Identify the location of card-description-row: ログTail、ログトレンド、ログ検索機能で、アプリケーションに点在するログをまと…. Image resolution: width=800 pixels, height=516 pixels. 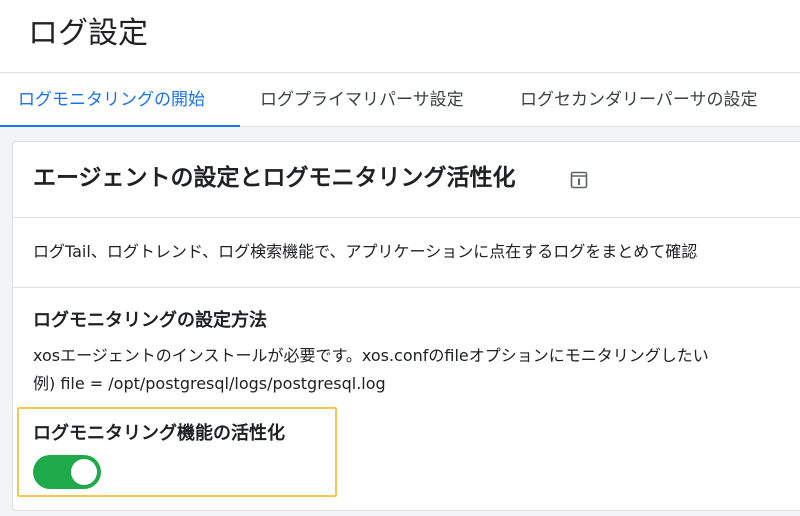
(406, 253).